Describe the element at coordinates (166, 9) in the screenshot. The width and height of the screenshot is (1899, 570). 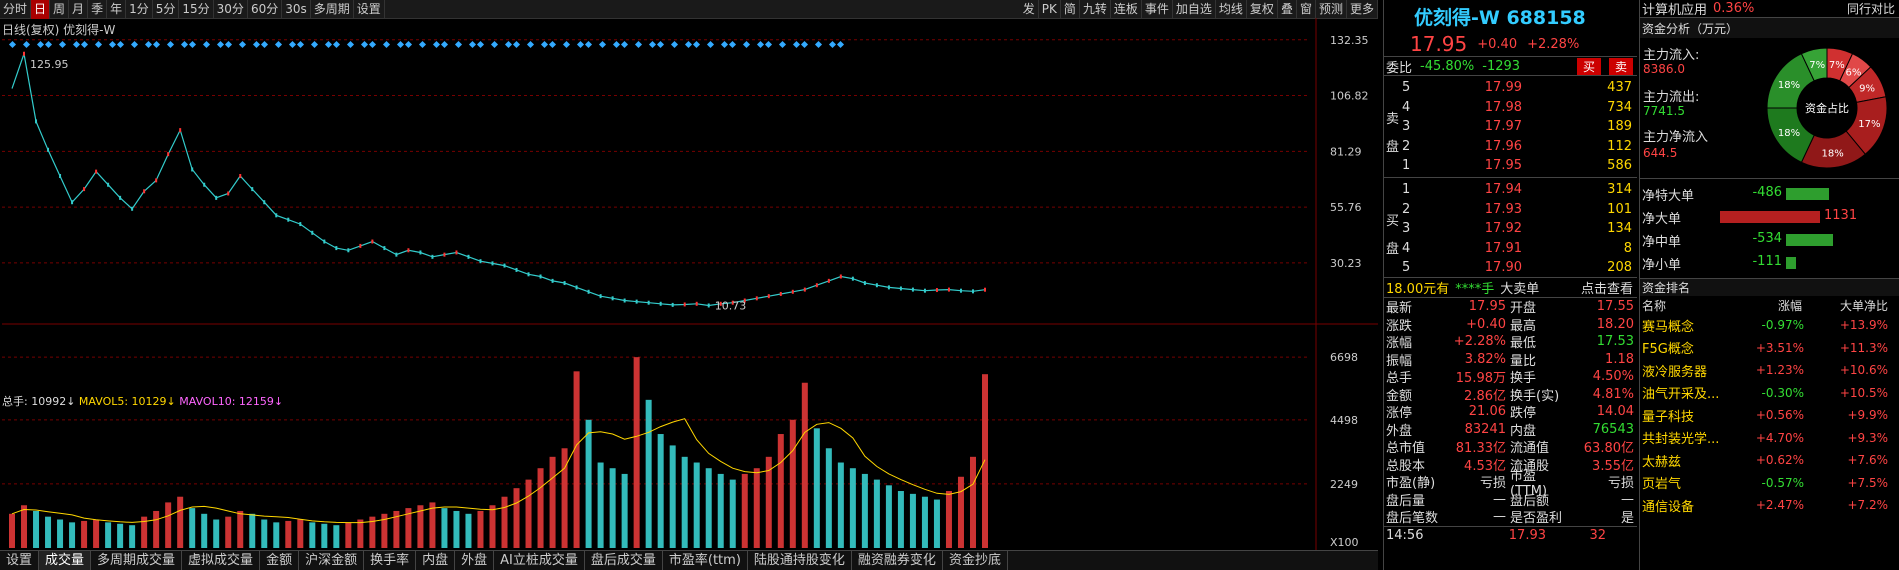
I see `period-tab: 5分` at that location.